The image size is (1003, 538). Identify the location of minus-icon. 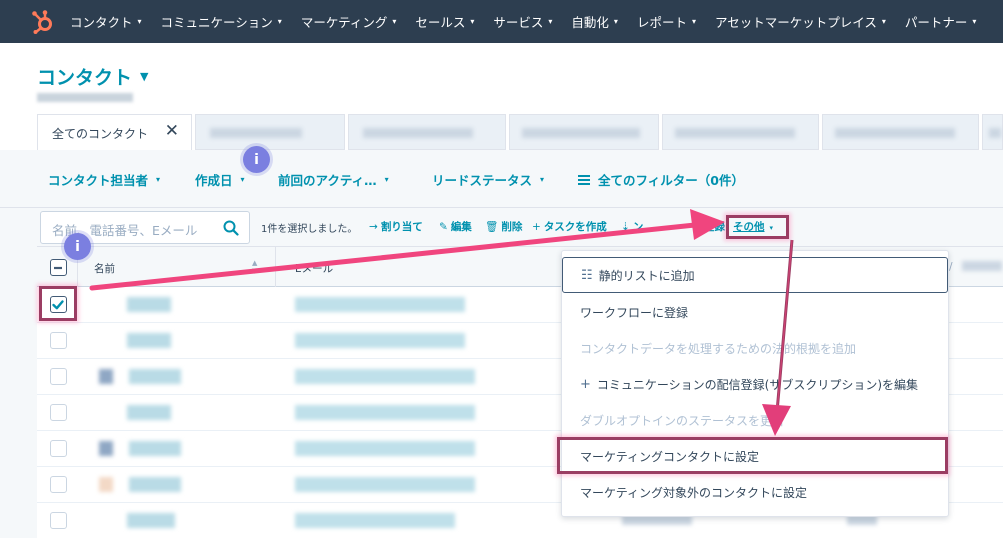
(58, 268).